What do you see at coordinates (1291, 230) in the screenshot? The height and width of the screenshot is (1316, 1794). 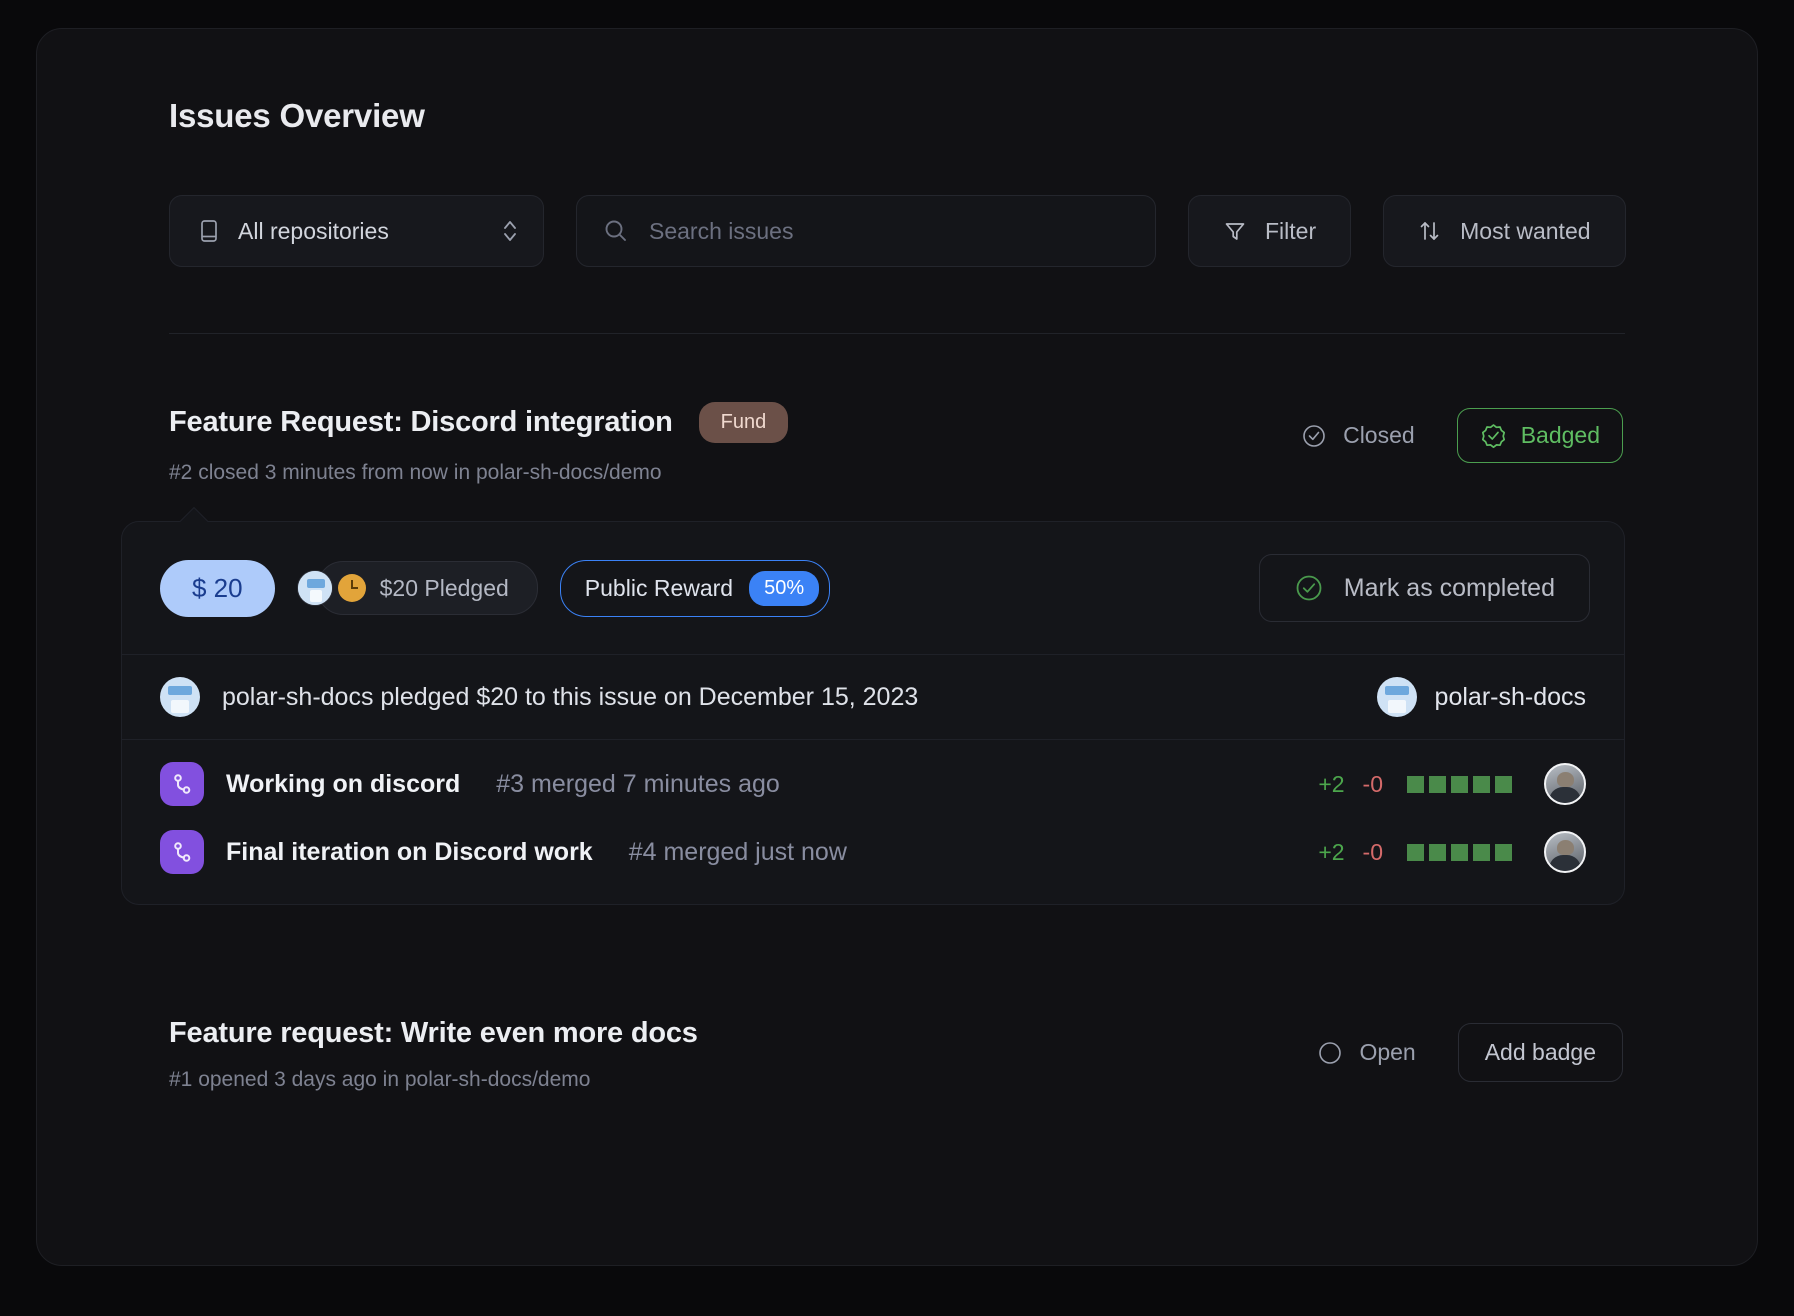 I see `filter-button-label: Filter` at bounding box center [1291, 230].